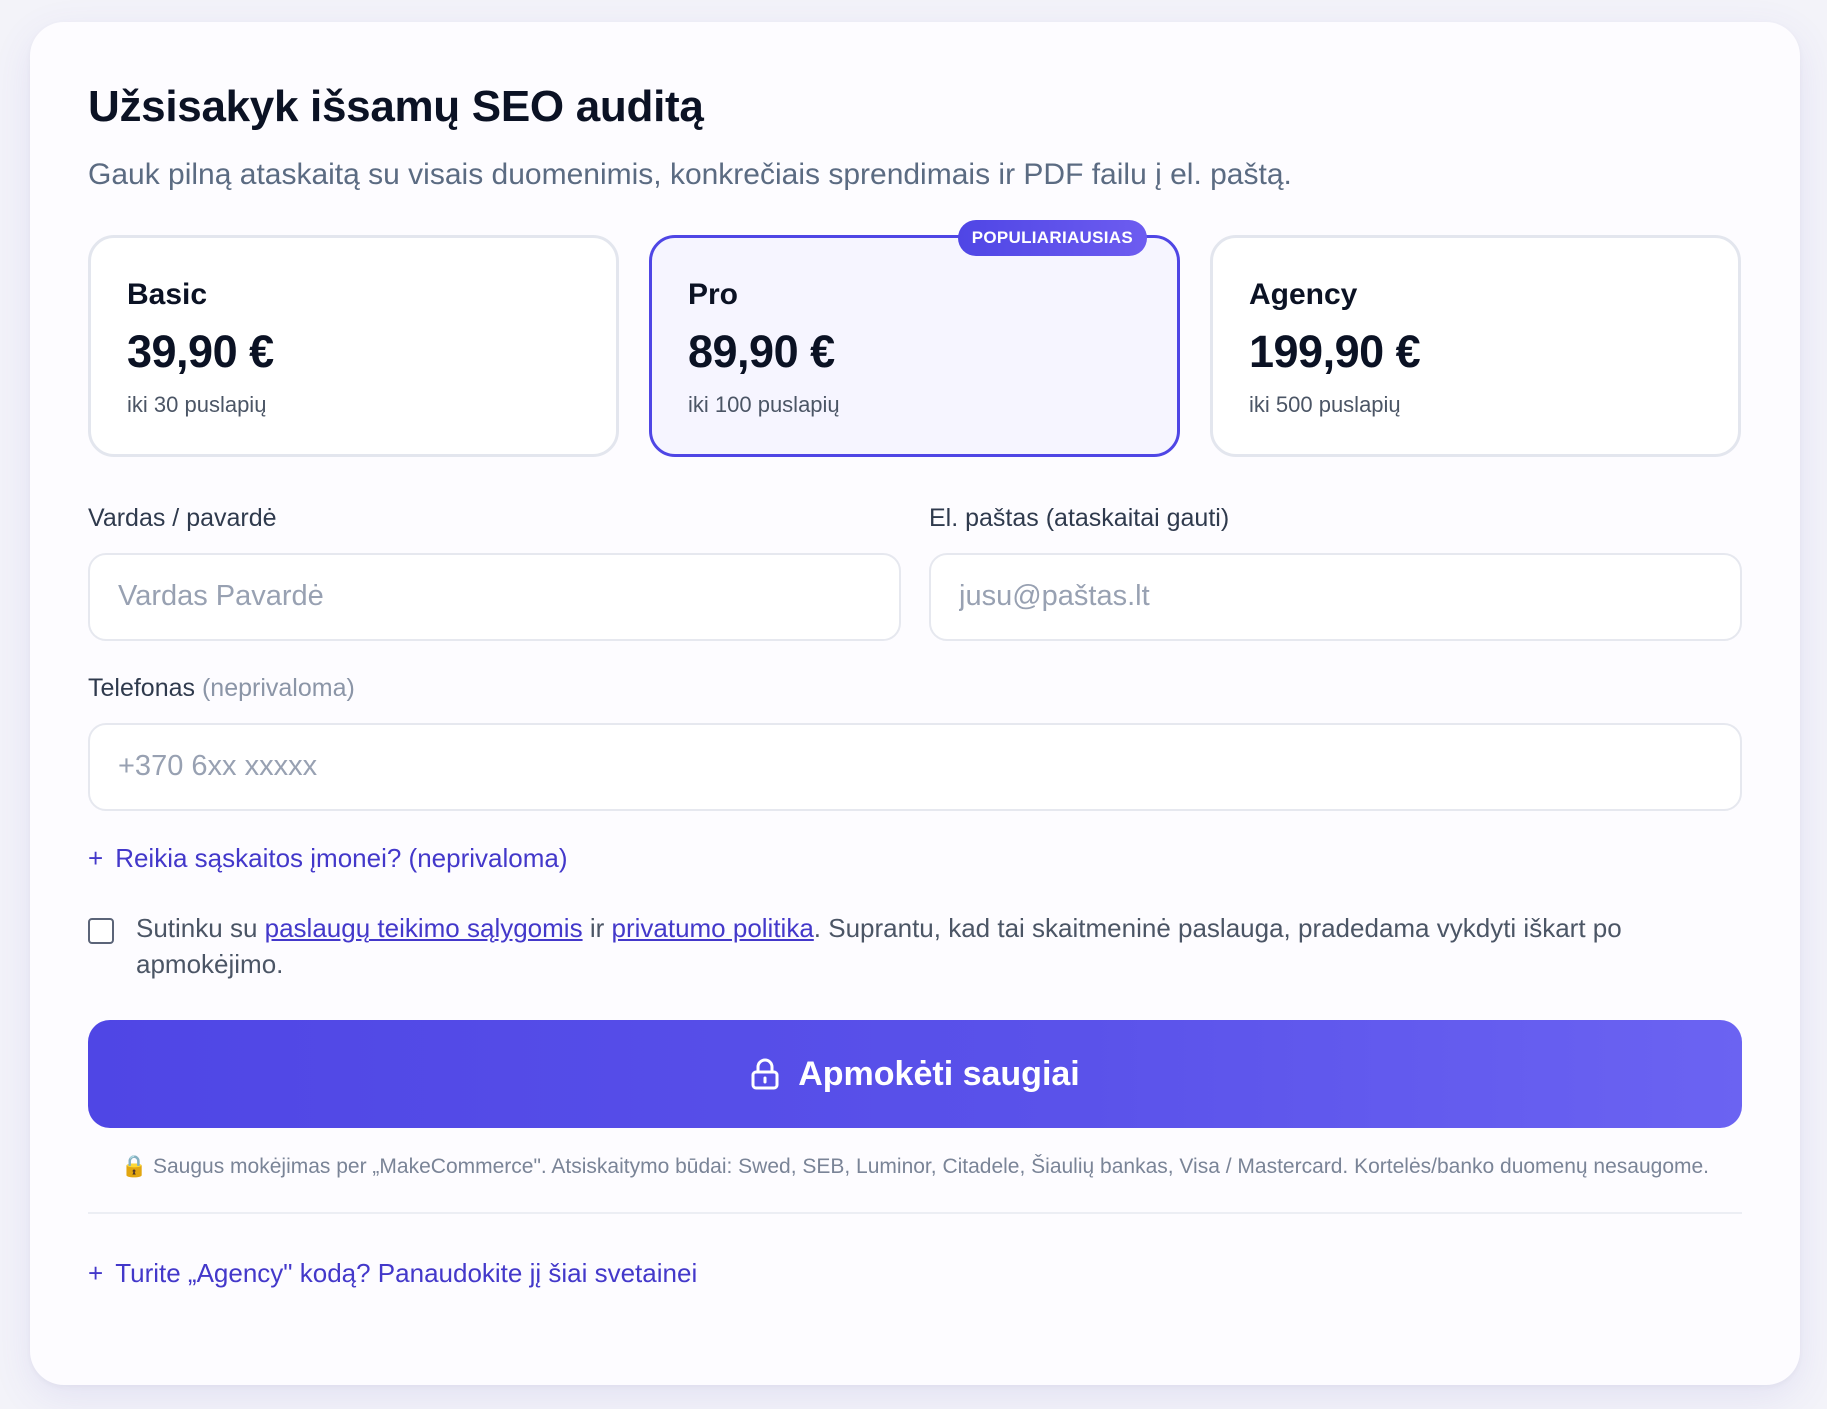  What do you see at coordinates (713, 294) in the screenshot?
I see `plan-name: Pro` at bounding box center [713, 294].